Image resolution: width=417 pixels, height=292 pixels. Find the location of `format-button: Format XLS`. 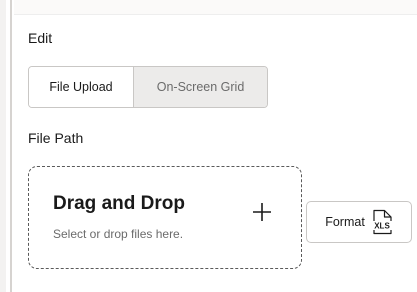

format-button: Format XLS is located at coordinates (359, 222).